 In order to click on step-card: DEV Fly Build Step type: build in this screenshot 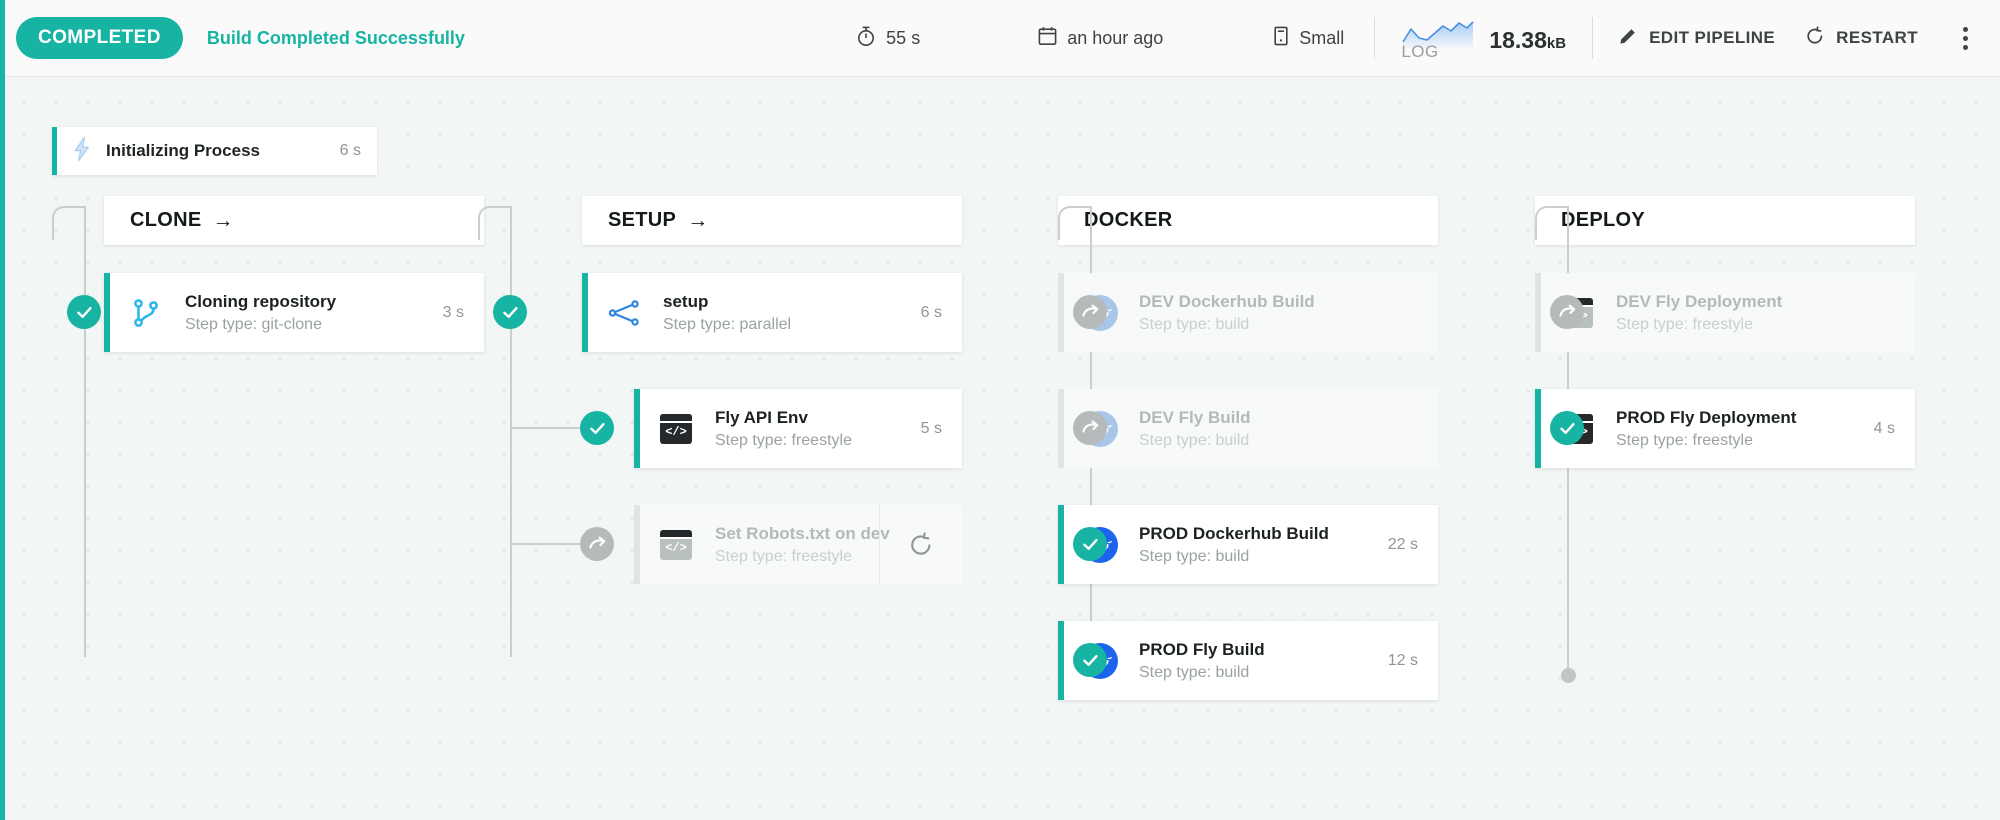, I will do `click(1248, 428)`.